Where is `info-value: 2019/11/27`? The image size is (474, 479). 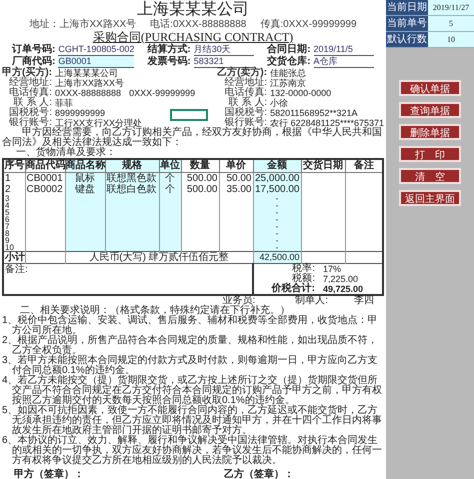 info-value: 2019/11/27 is located at coordinates (451, 8).